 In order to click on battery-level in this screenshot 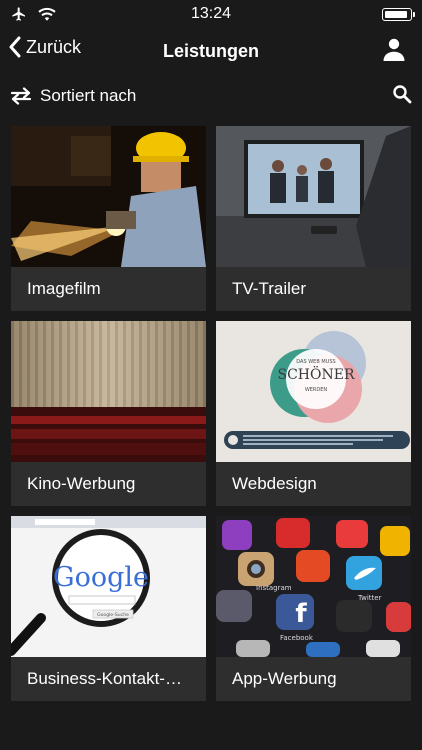, I will do `click(396, 14)`.